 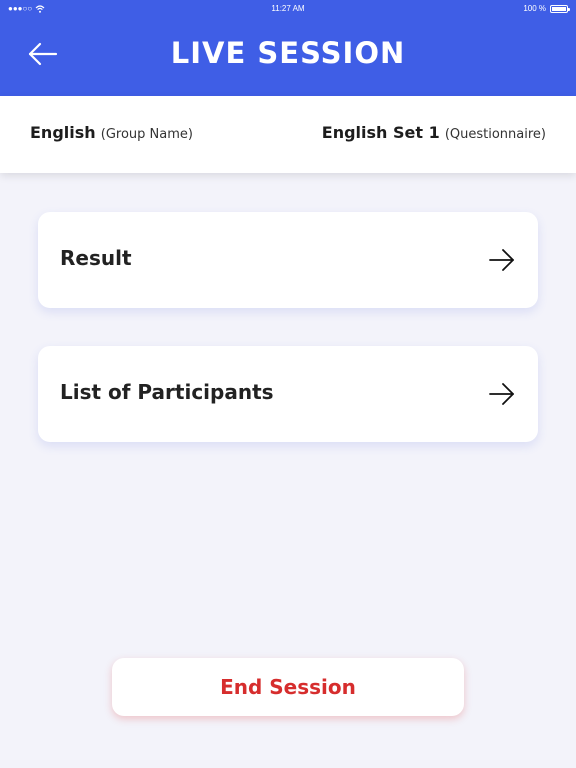 I want to click on battery-icon, so click(x=560, y=8).